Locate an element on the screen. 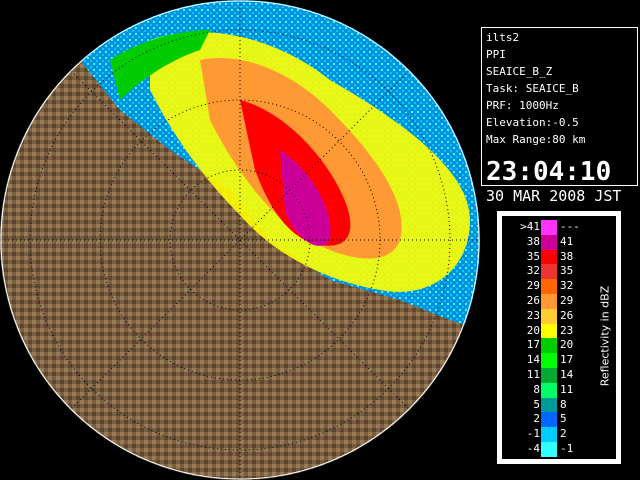 This screenshot has width=640, height=480. task-name: Task: SEAICE_B is located at coordinates (532, 88).